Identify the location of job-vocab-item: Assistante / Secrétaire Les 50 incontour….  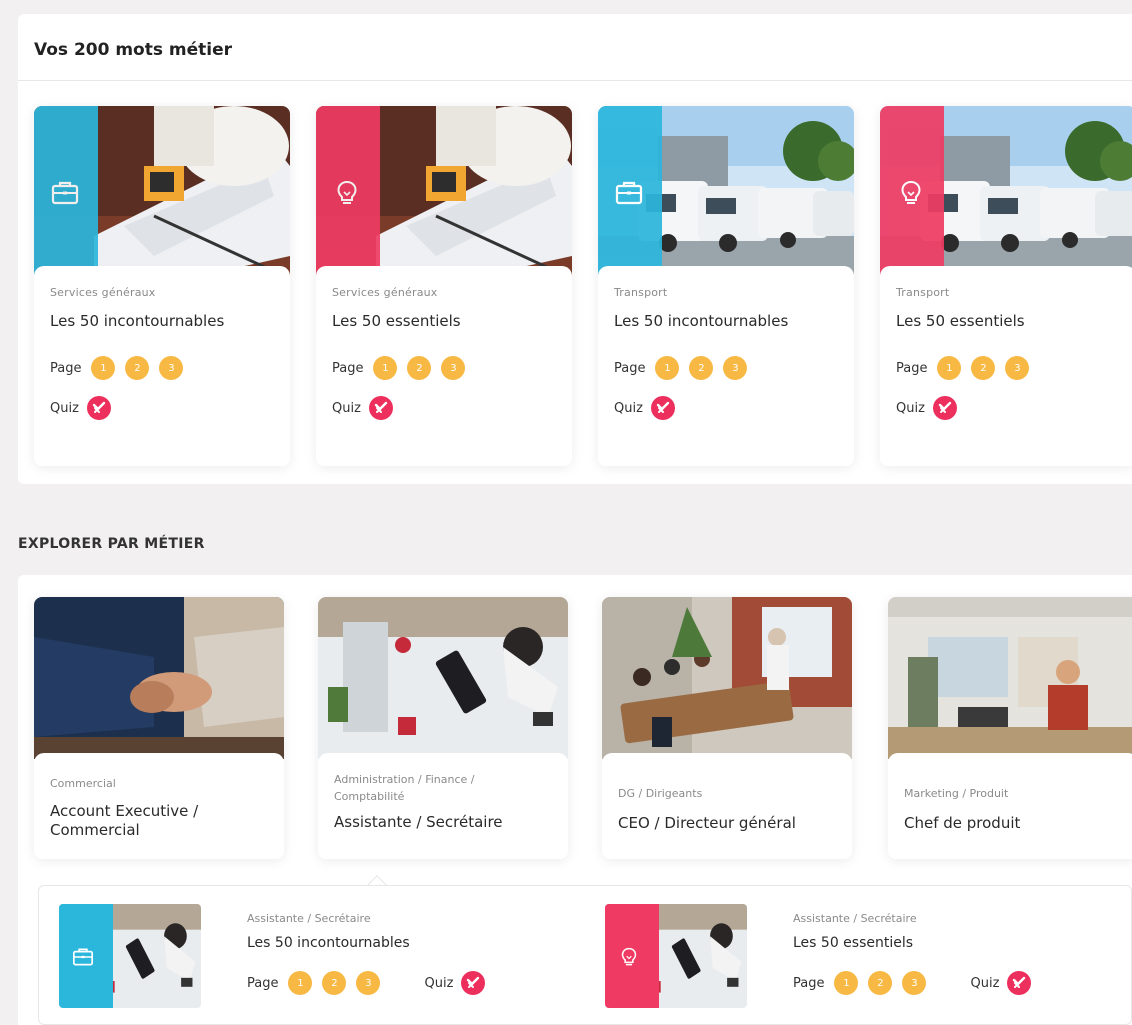
(309, 956).